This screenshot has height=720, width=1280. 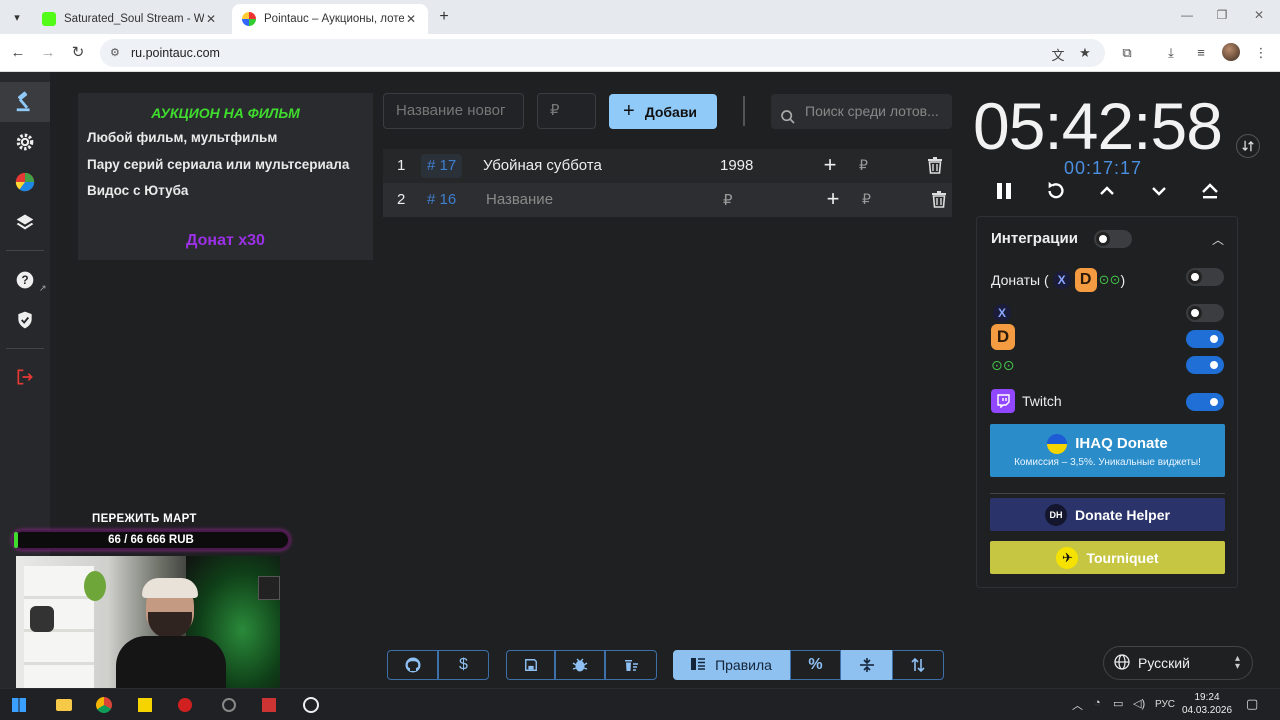 I want to click on download-icon: ⤓, so click(x=1171, y=53).